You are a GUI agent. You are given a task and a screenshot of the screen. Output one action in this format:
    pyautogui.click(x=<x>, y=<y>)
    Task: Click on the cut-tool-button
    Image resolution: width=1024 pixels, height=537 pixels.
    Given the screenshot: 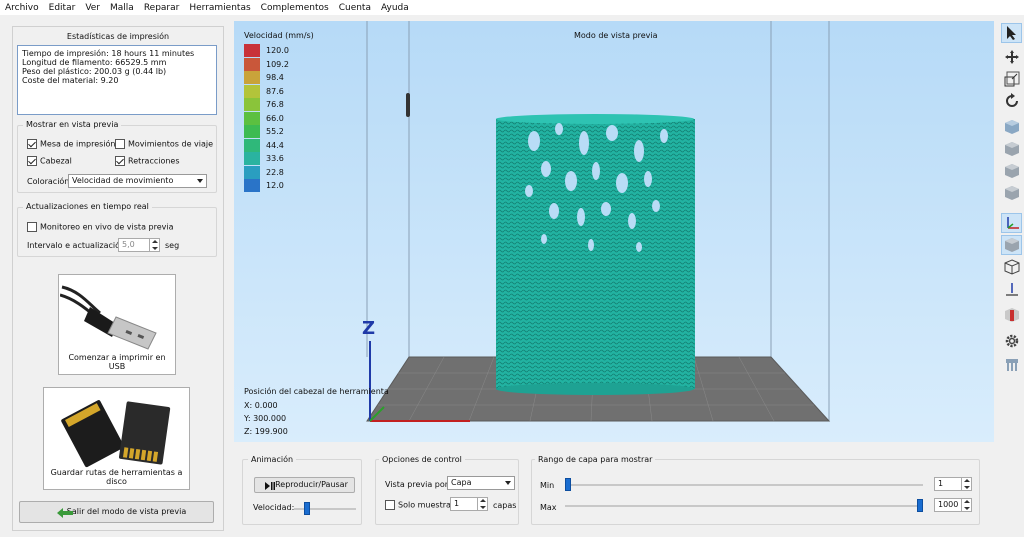 What is the action you would take?
    pyautogui.click(x=1011, y=315)
    